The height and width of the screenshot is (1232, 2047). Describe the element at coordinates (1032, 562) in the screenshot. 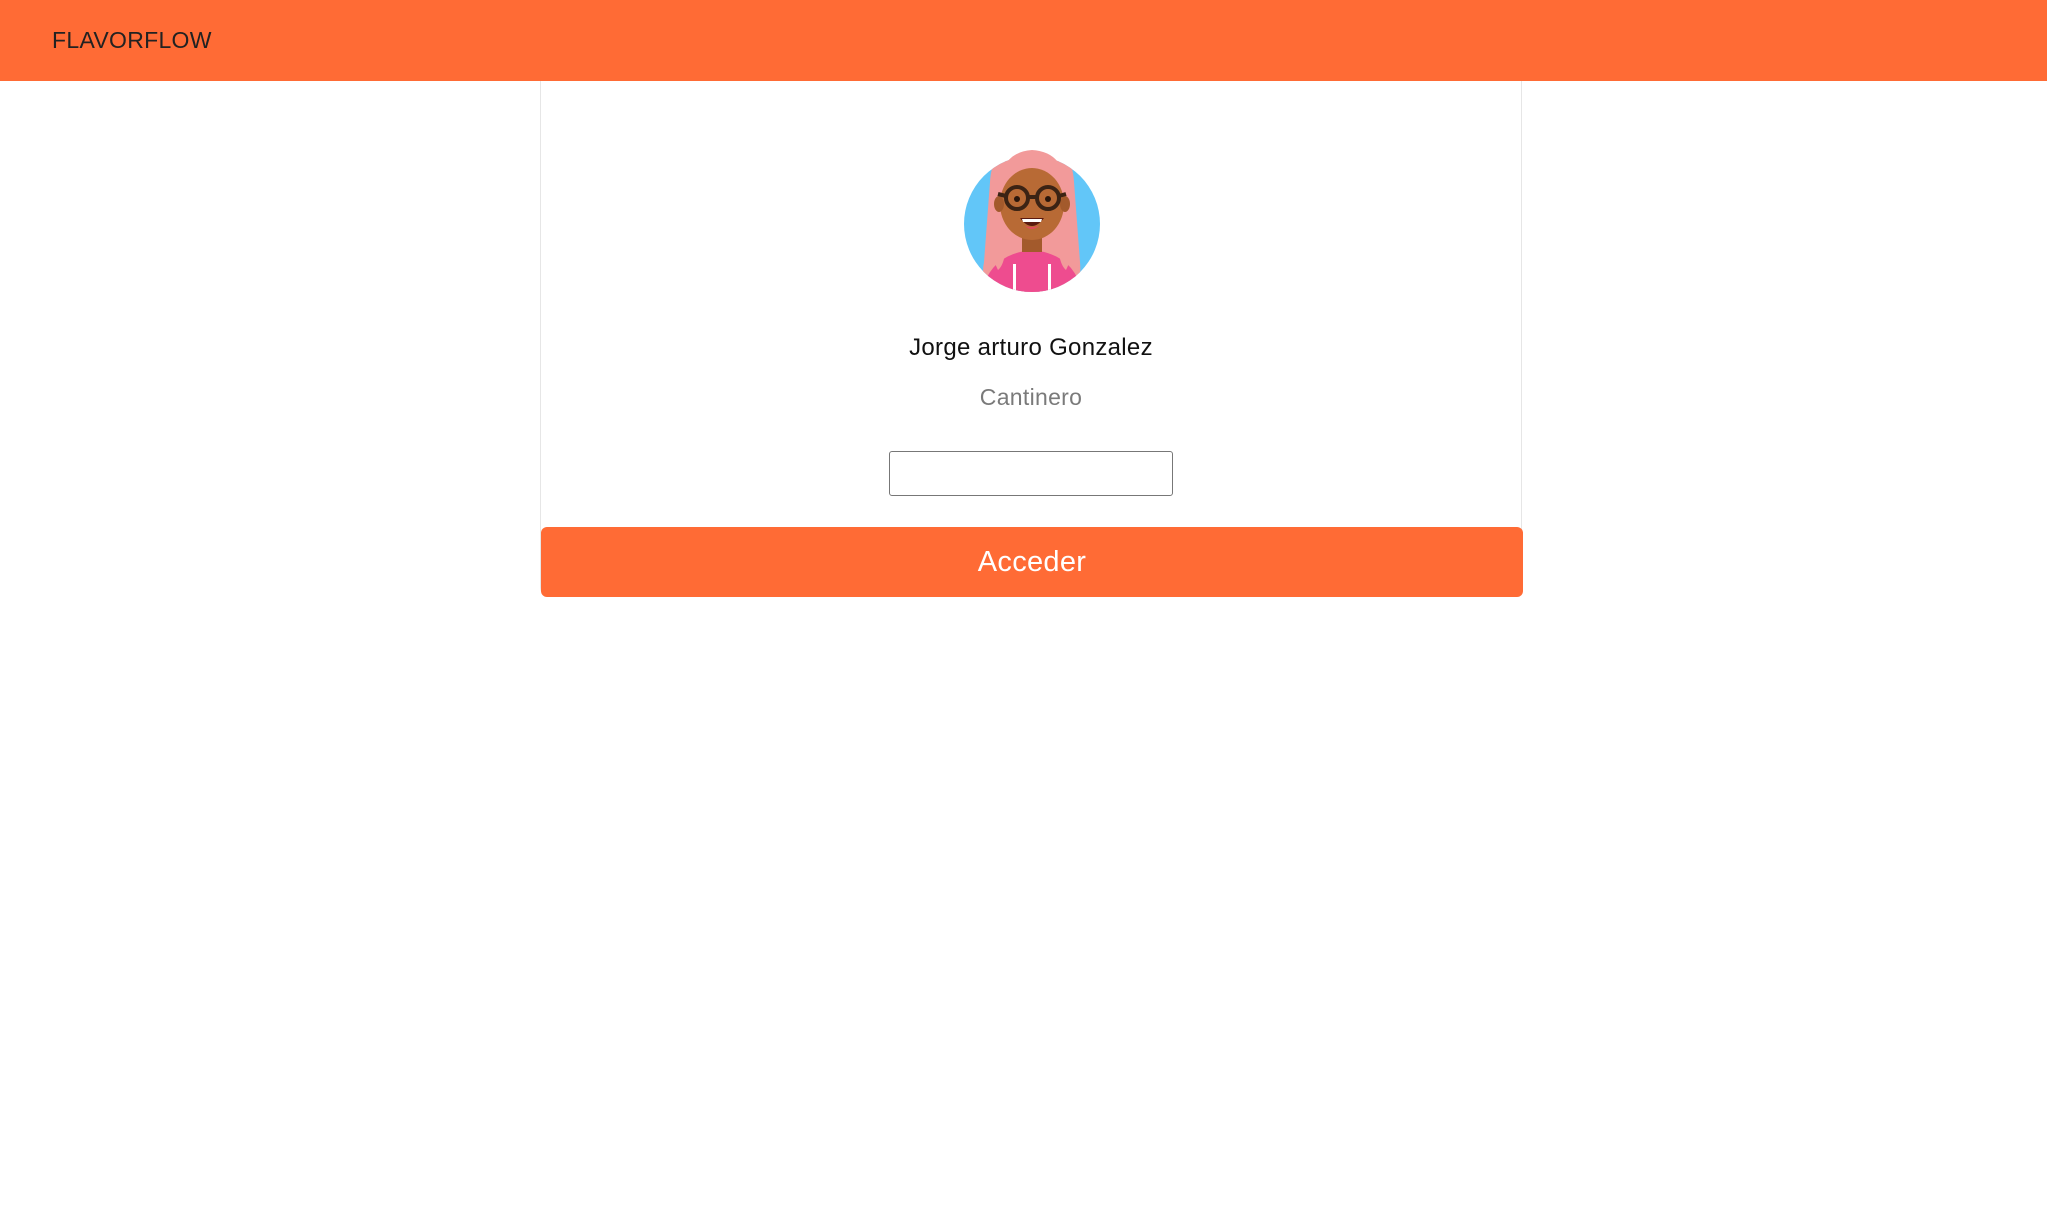

I see `access-button: Acceder` at that location.